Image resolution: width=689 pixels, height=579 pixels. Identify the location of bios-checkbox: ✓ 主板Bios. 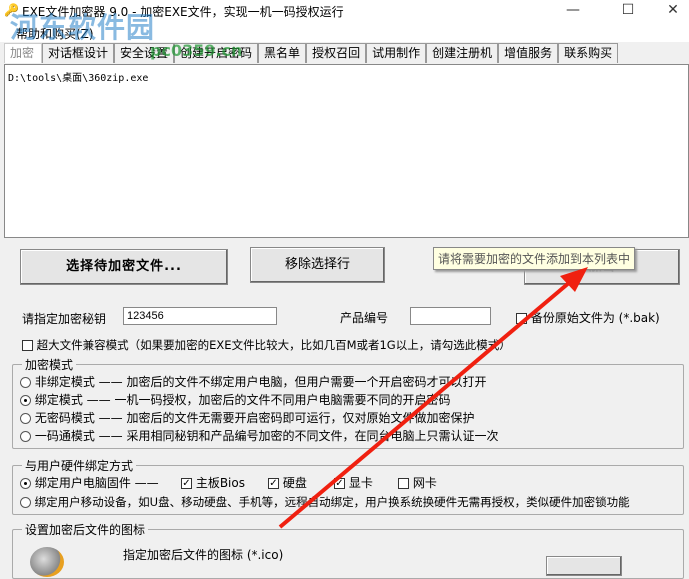
(213, 482).